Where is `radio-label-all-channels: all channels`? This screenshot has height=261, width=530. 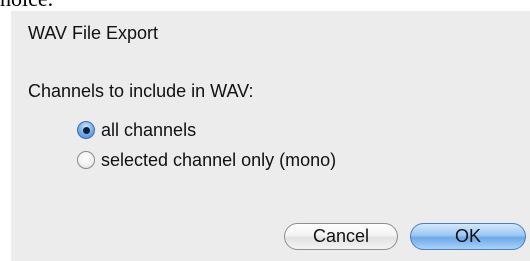
radio-label-all-channels: all channels is located at coordinates (148, 130).